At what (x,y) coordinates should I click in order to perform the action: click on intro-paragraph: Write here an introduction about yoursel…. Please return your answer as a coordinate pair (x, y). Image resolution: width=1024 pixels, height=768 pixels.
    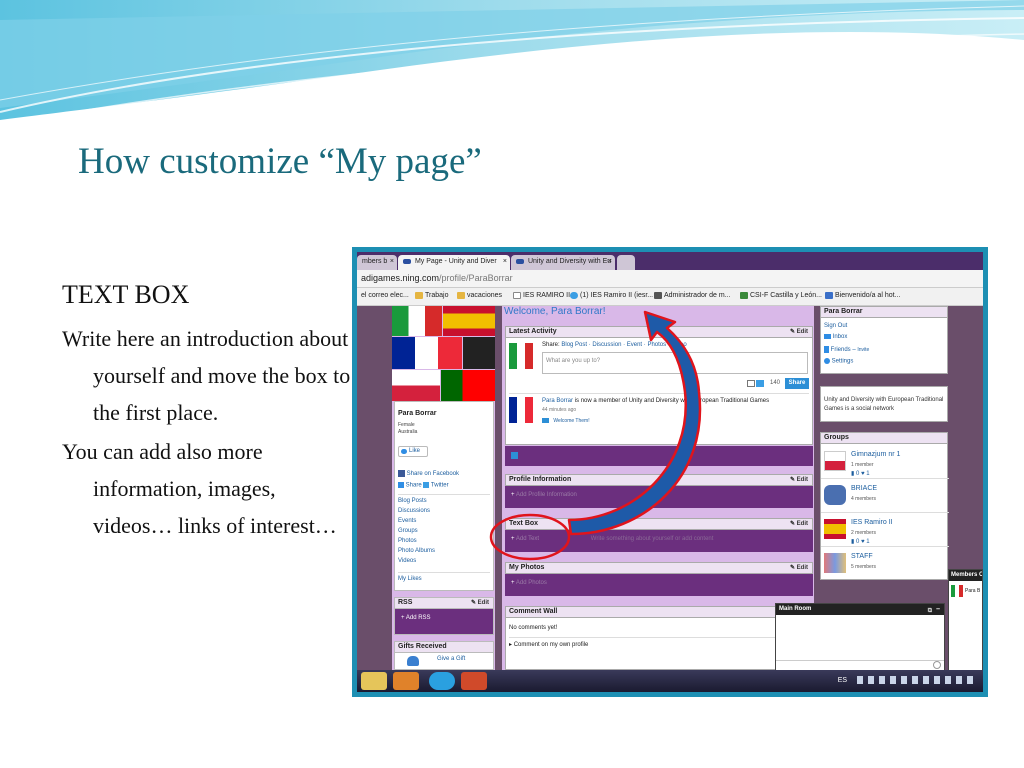
    Looking at the image, I should click on (206, 375).